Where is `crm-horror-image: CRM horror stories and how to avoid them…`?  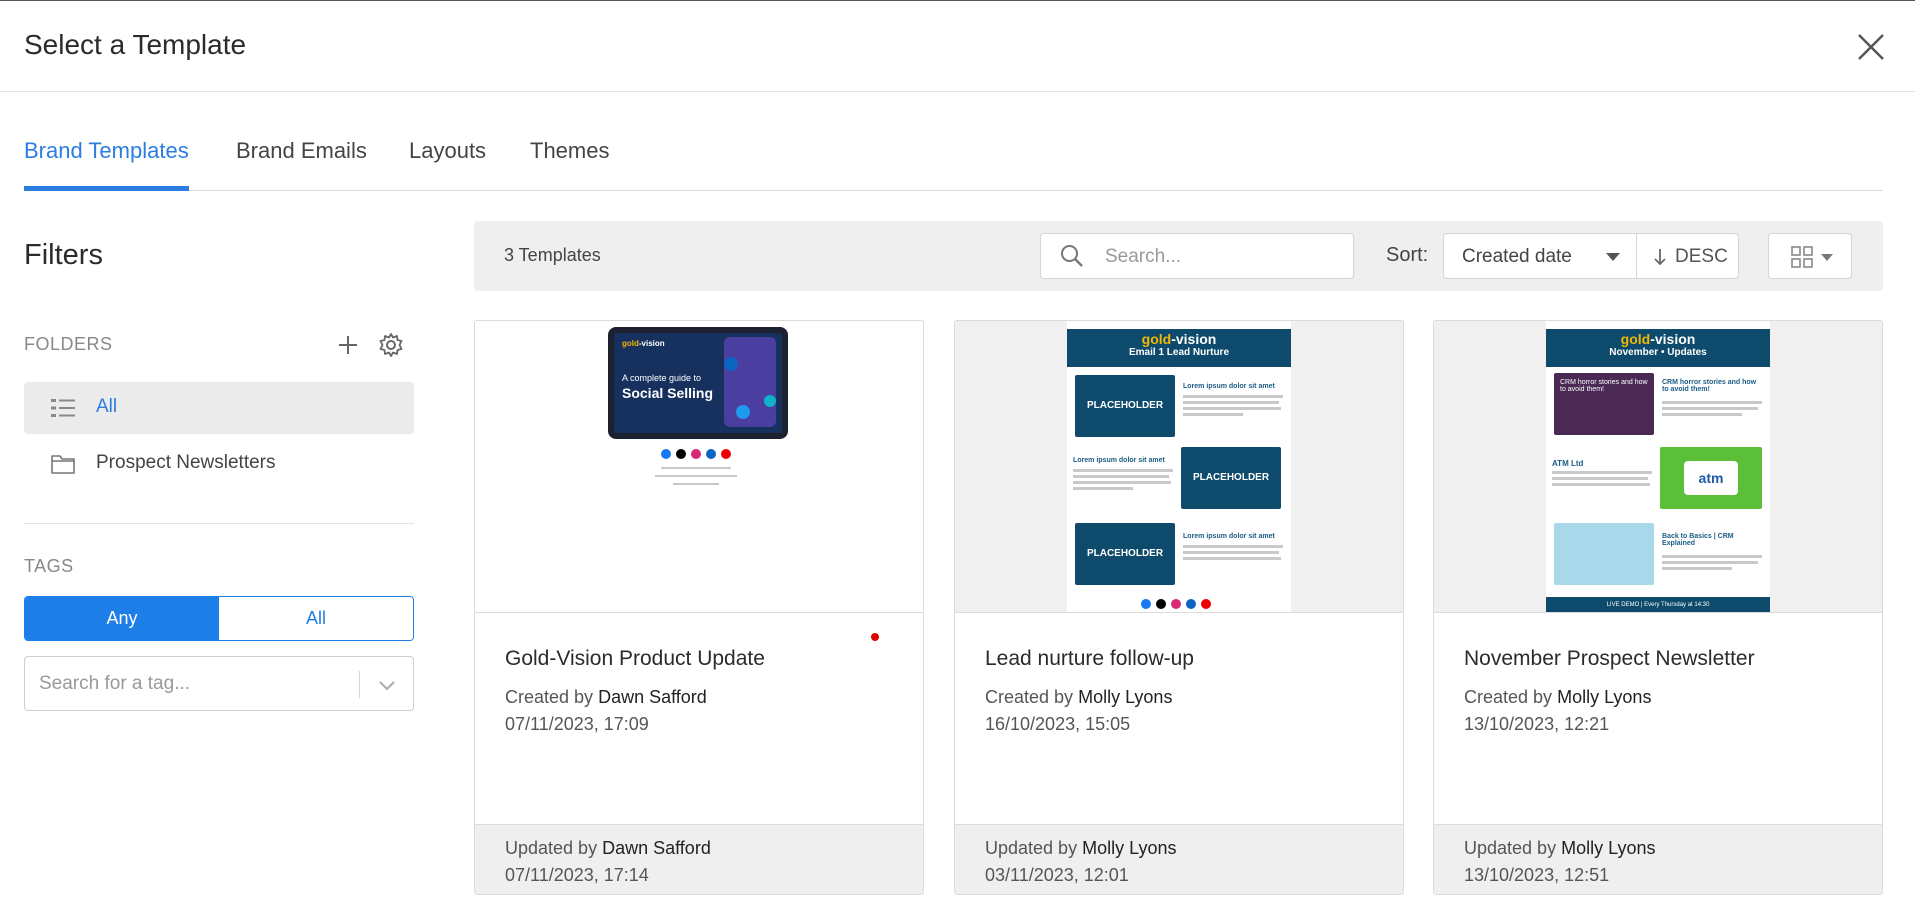 crm-horror-image: CRM horror stories and how to avoid them… is located at coordinates (1604, 404).